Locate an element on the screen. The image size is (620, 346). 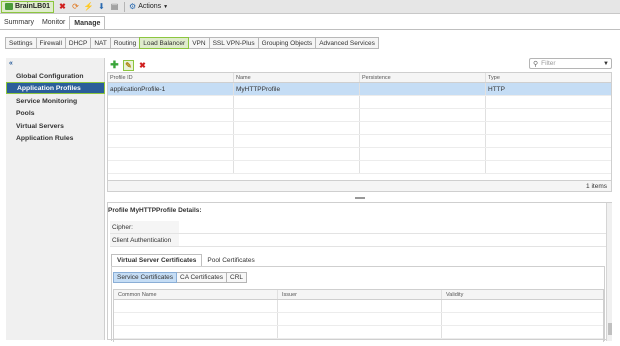
edge-title: BrainLB01 is located at coordinates (28, 6).